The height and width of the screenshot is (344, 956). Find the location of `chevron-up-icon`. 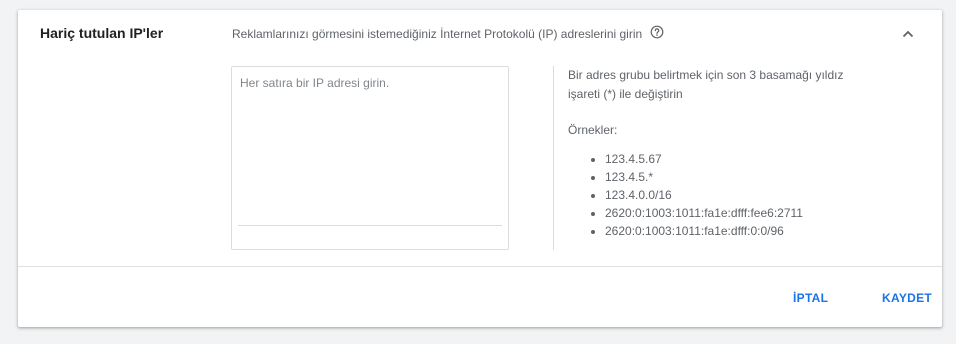

chevron-up-icon is located at coordinates (908, 34).